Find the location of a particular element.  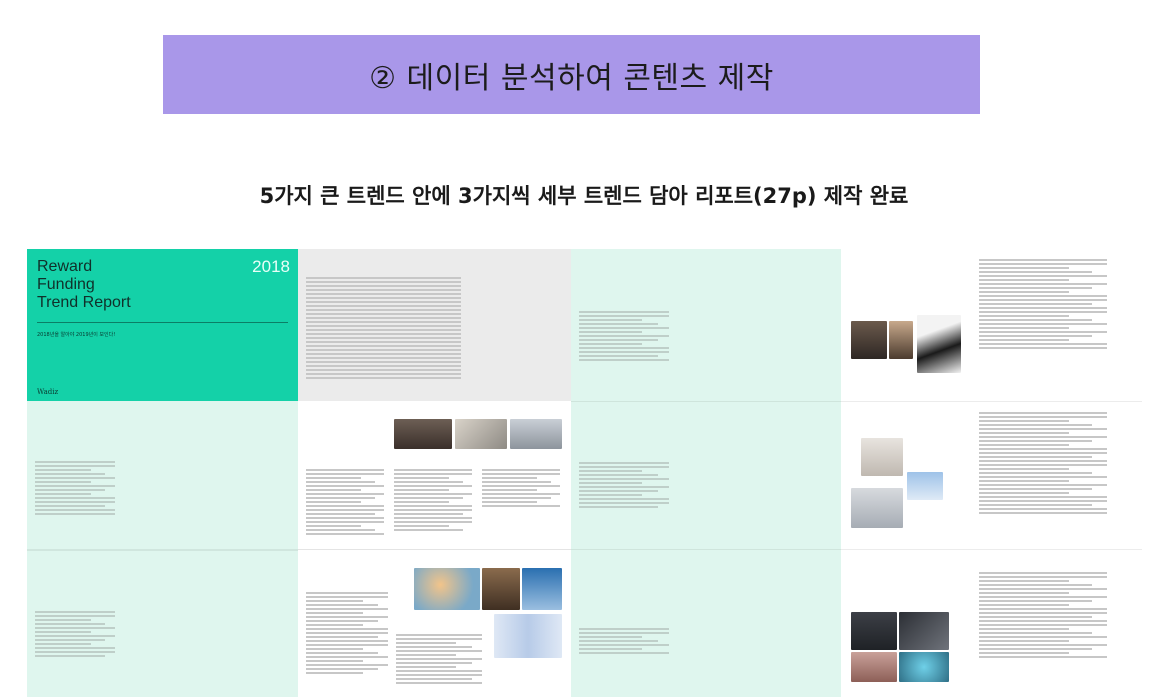

cover-year: 2018 is located at coordinates (271, 266).